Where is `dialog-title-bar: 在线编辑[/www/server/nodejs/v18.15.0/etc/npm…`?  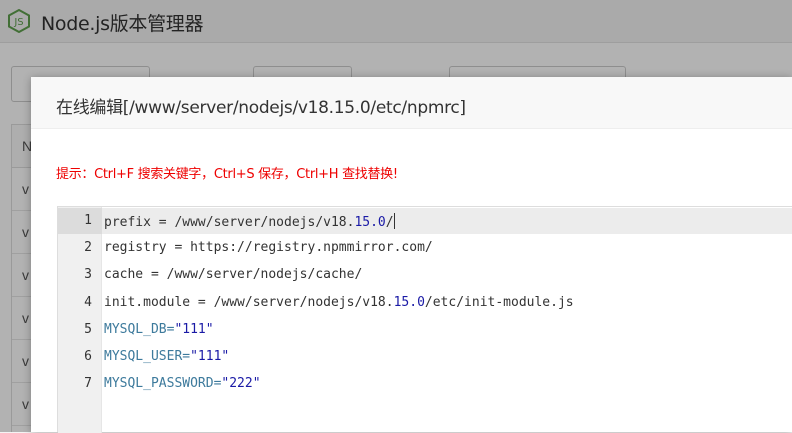 dialog-title-bar: 在线编辑[/www/server/nodejs/v18.15.0/etc/npm… is located at coordinates (411, 103).